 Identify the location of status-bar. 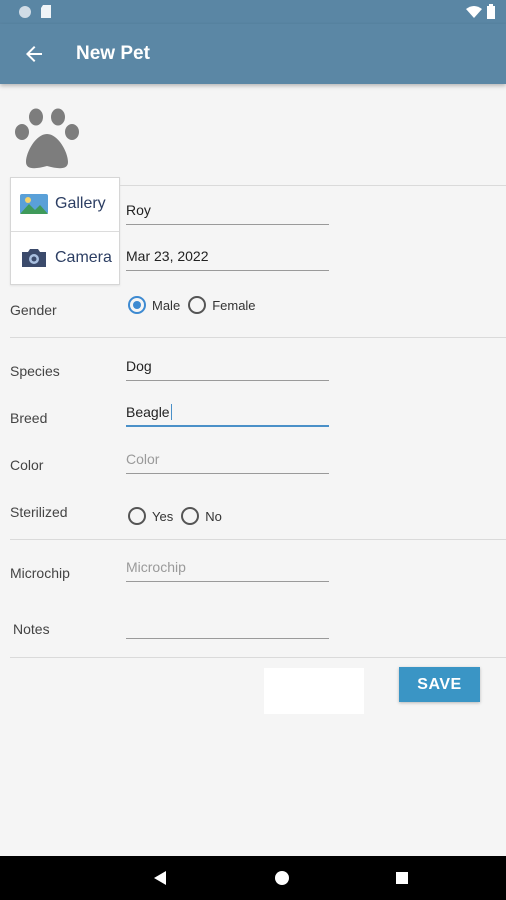
(253, 12).